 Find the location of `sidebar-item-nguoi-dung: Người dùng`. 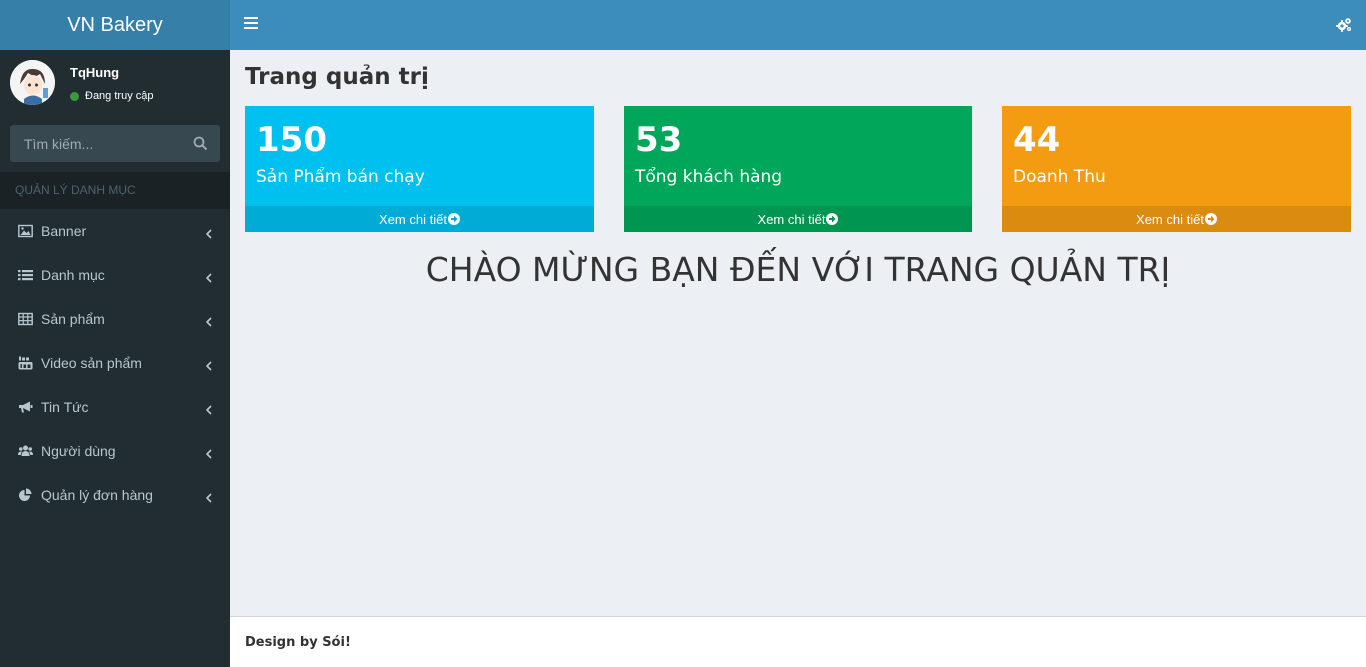

sidebar-item-nguoi-dung: Người dùng is located at coordinates (115, 451).